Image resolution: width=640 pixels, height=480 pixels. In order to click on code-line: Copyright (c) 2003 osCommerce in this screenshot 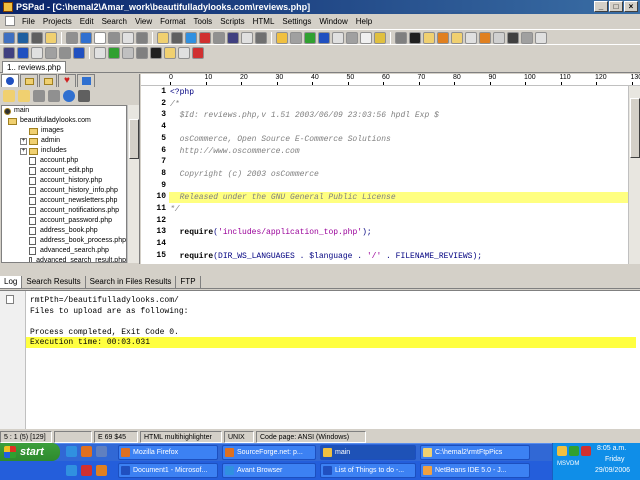, I will do `click(244, 174)`.